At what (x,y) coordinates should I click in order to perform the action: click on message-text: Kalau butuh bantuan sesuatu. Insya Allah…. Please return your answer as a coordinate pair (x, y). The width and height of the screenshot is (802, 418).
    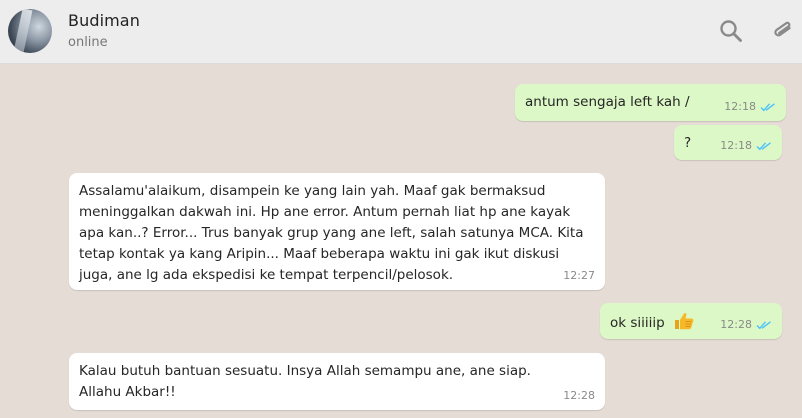
    Looking at the image, I should click on (305, 381).